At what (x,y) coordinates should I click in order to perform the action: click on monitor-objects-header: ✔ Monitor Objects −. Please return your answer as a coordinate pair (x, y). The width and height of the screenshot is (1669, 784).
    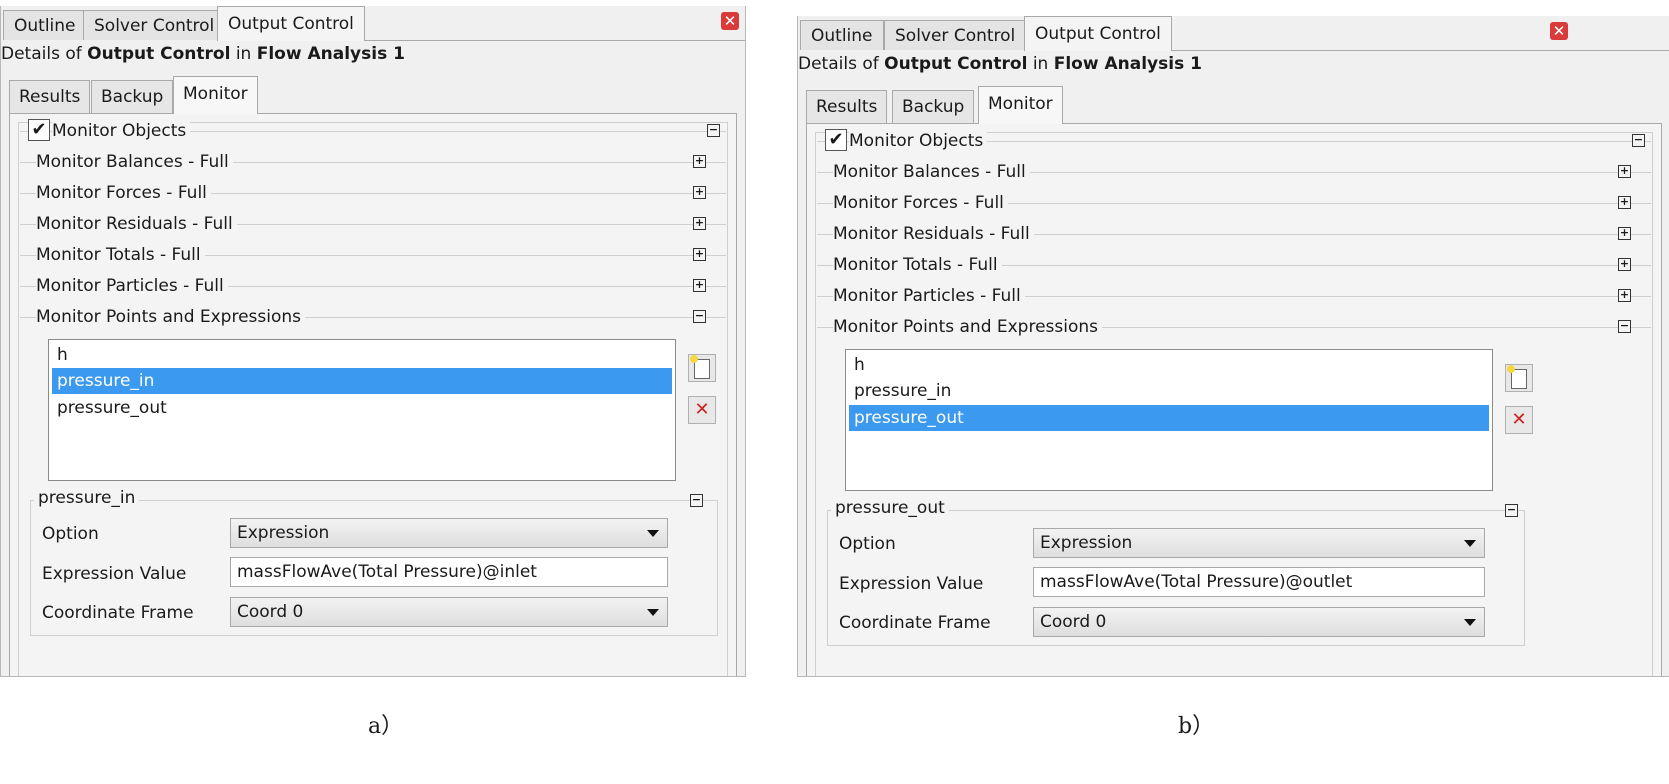
    Looking at the image, I should click on (373, 131).